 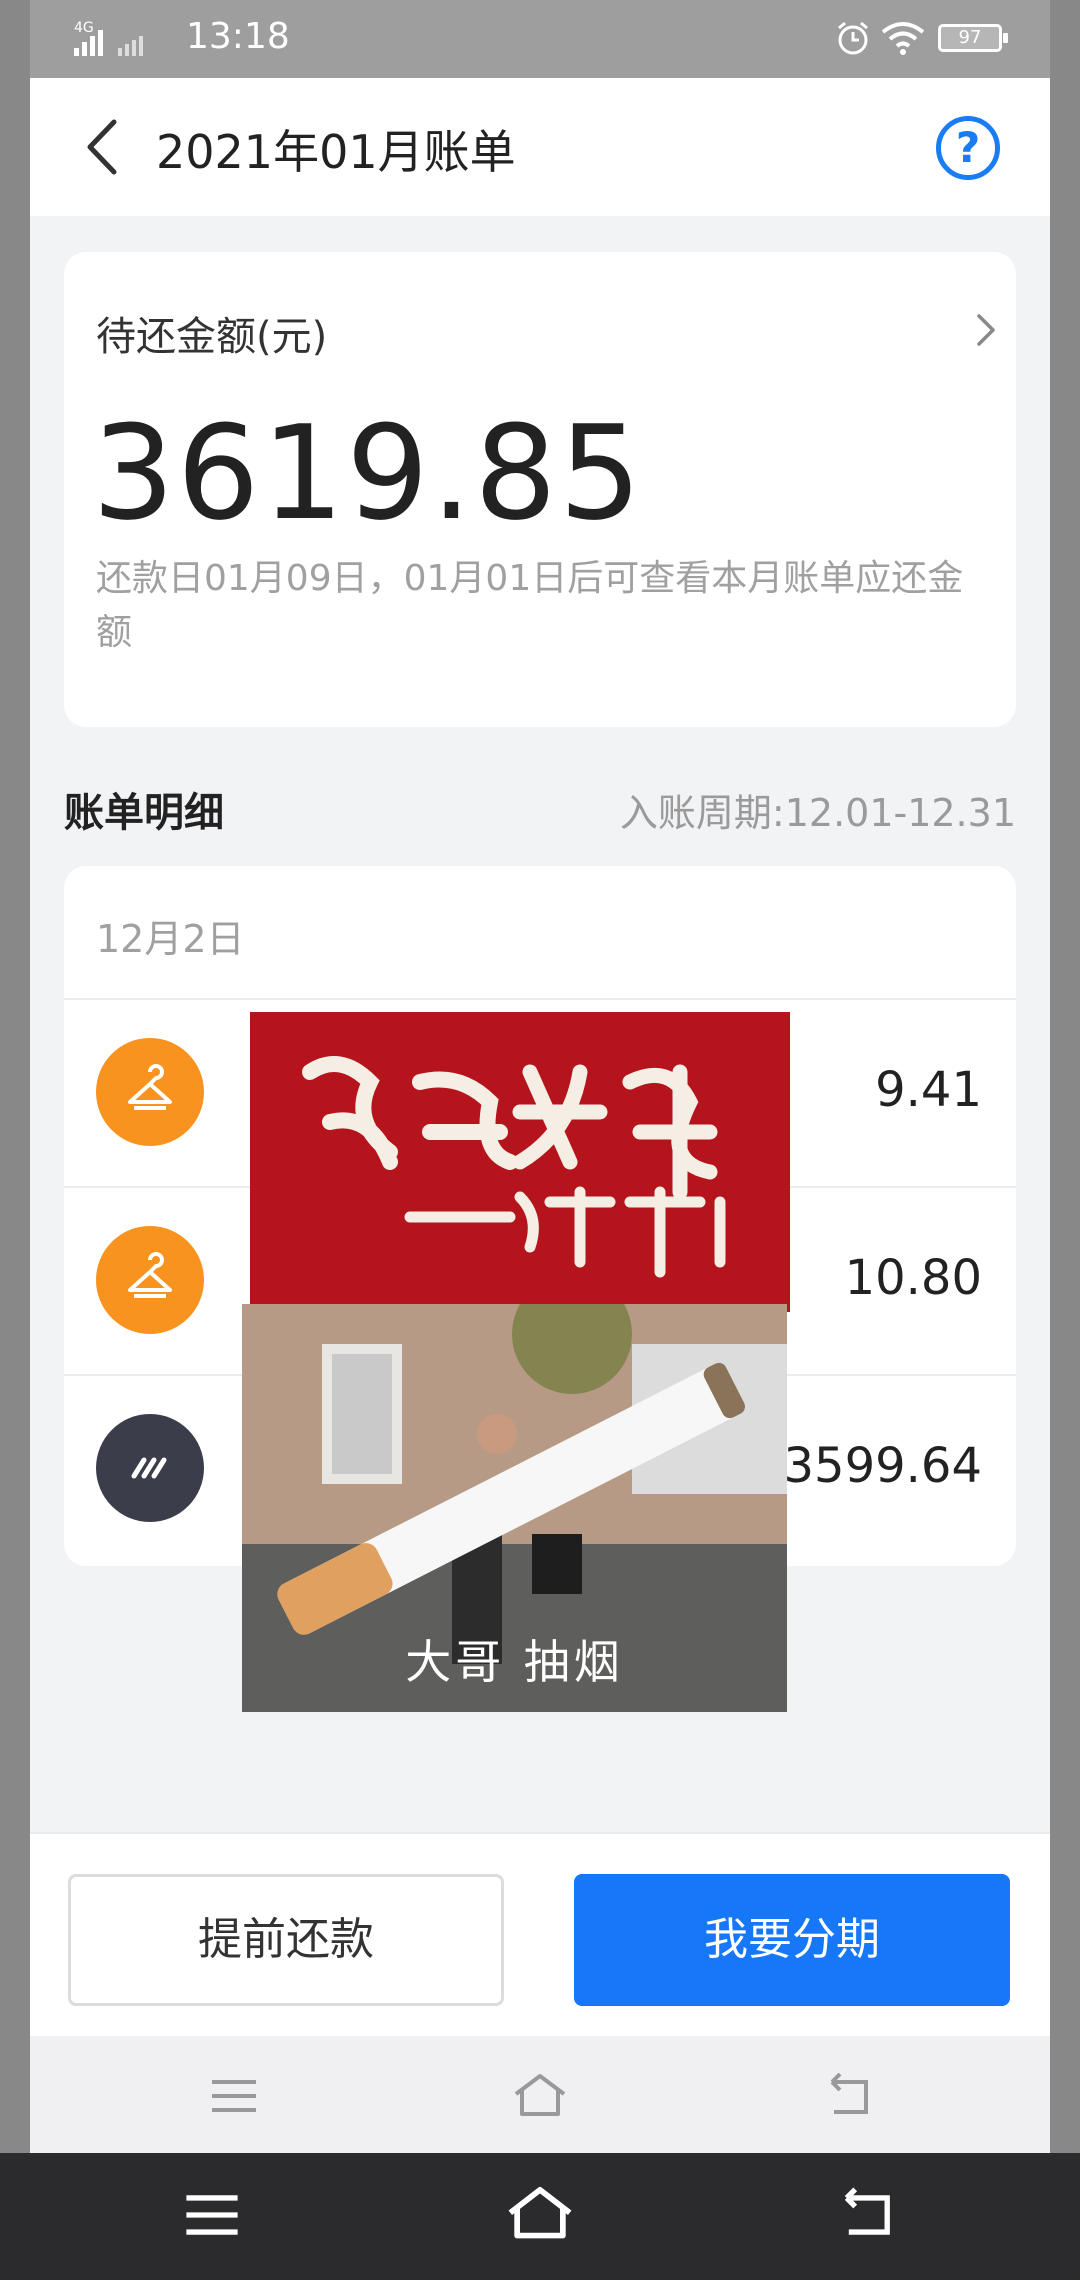 What do you see at coordinates (336, 152) in the screenshot?
I see `page-title: 2021年01月账单` at bounding box center [336, 152].